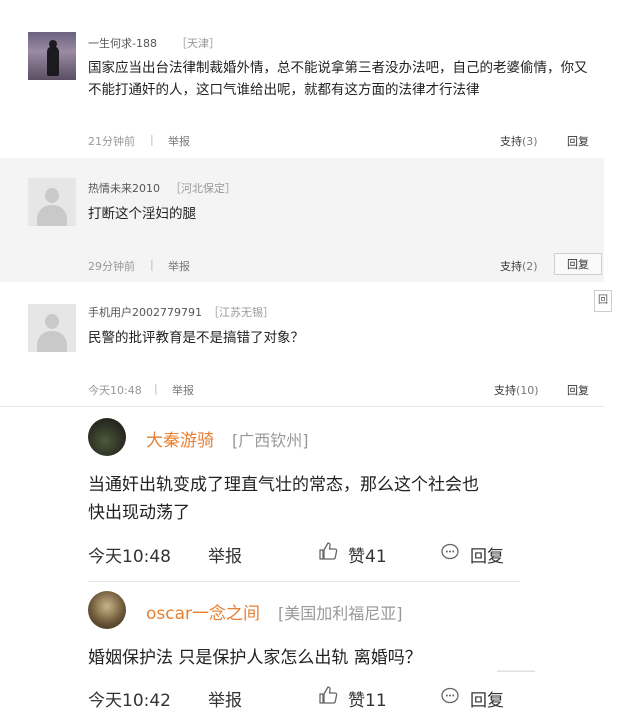 This screenshot has width=630, height=715. I want to click on comment-username: 手机用户2002779791, so click(145, 312).